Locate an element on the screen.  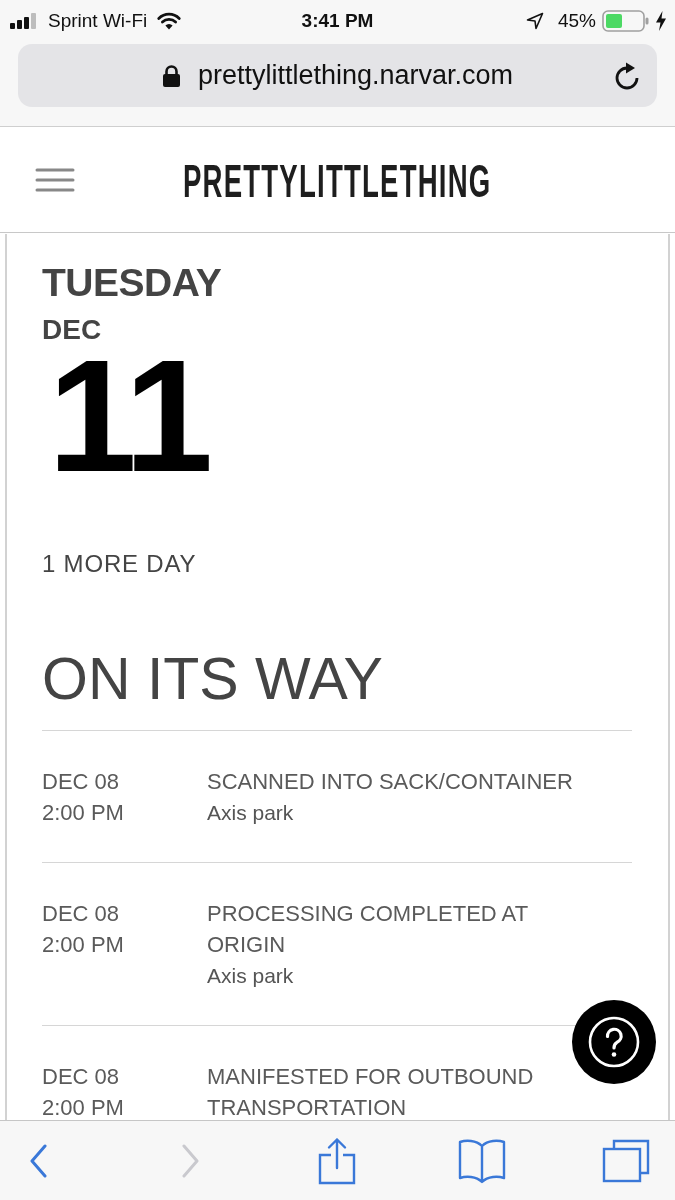
reload-icon is located at coordinates (627, 75).